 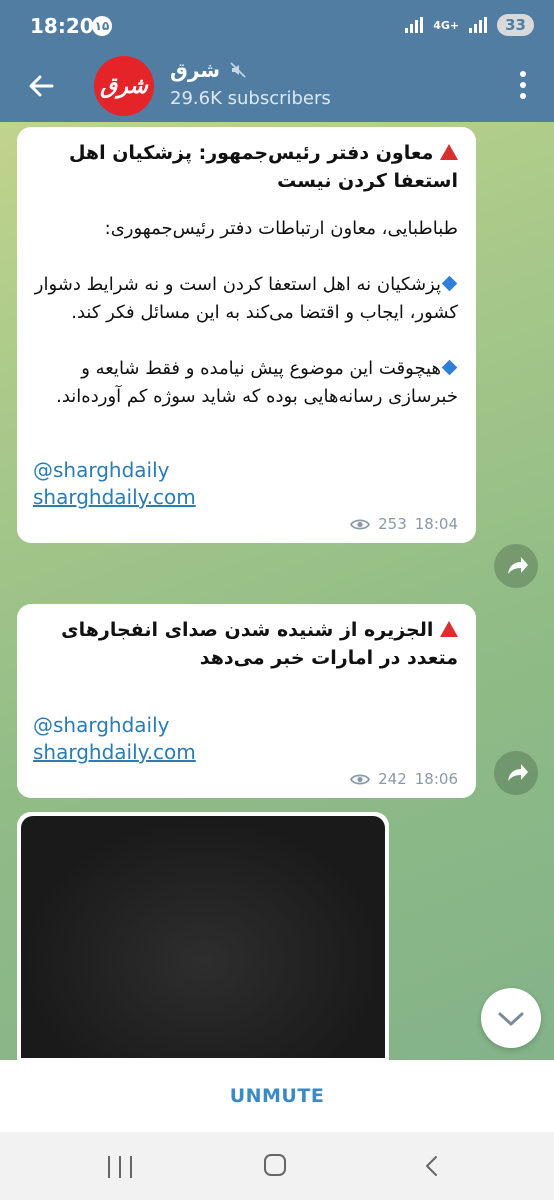 I want to click on unmute-button: UNMUTE, so click(x=277, y=1096).